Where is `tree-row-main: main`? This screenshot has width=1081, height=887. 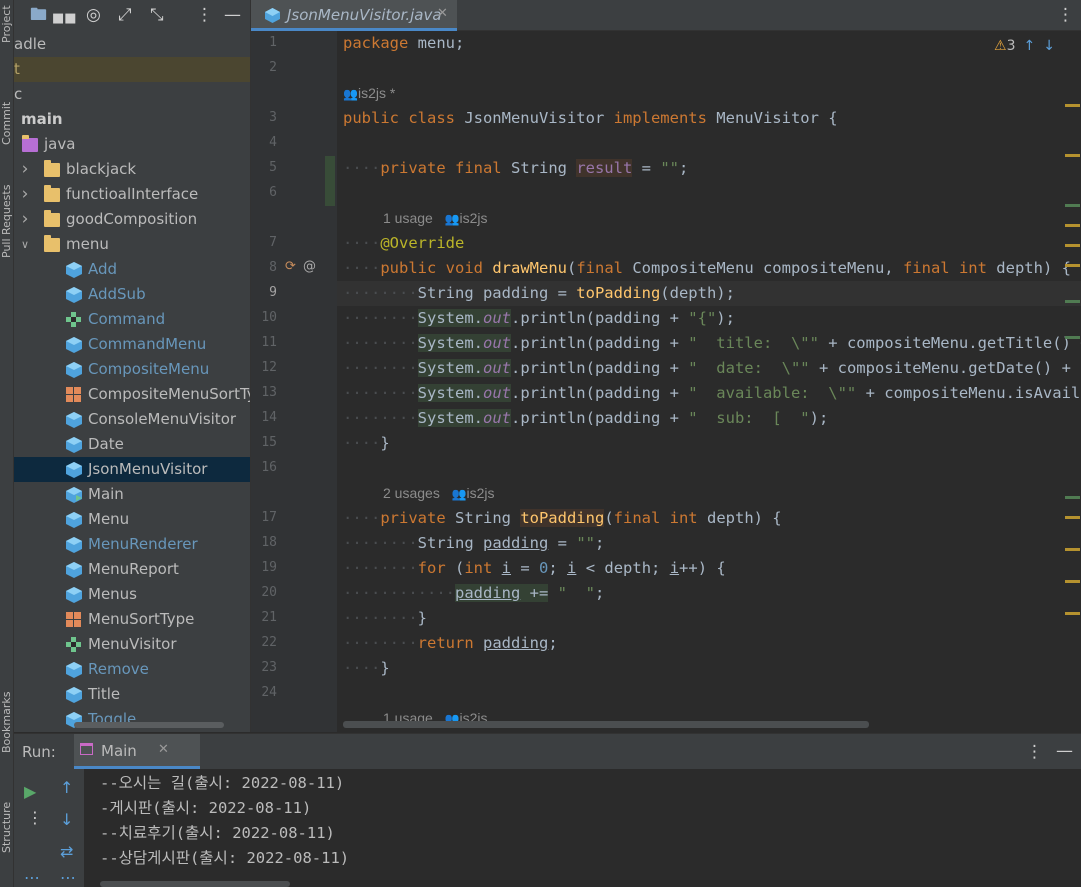
tree-row-main: main is located at coordinates (132, 119).